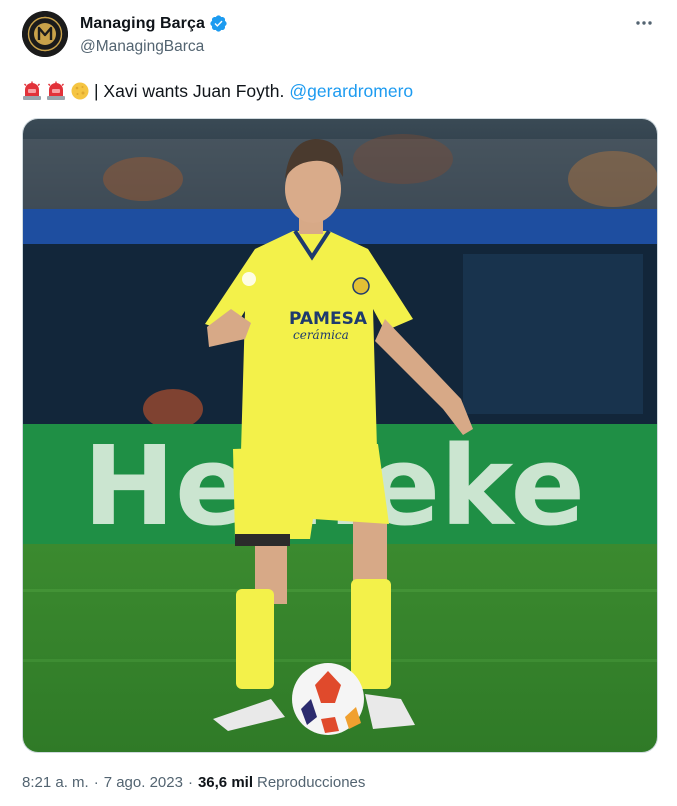  What do you see at coordinates (143, 782) in the screenshot?
I see `tweet-date: 7 ago. 2023` at bounding box center [143, 782].